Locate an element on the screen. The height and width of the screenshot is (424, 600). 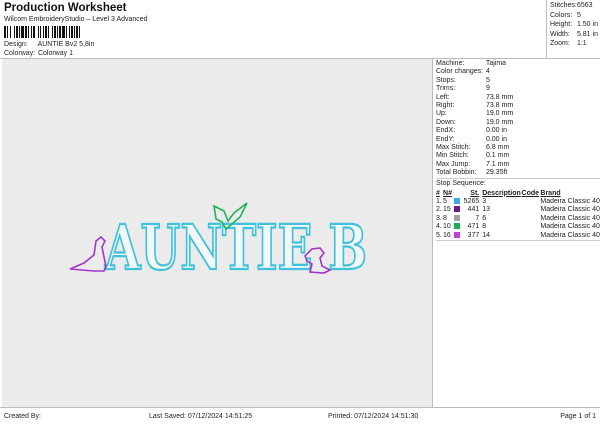
needle-number: 5 is located at coordinates (445, 201).